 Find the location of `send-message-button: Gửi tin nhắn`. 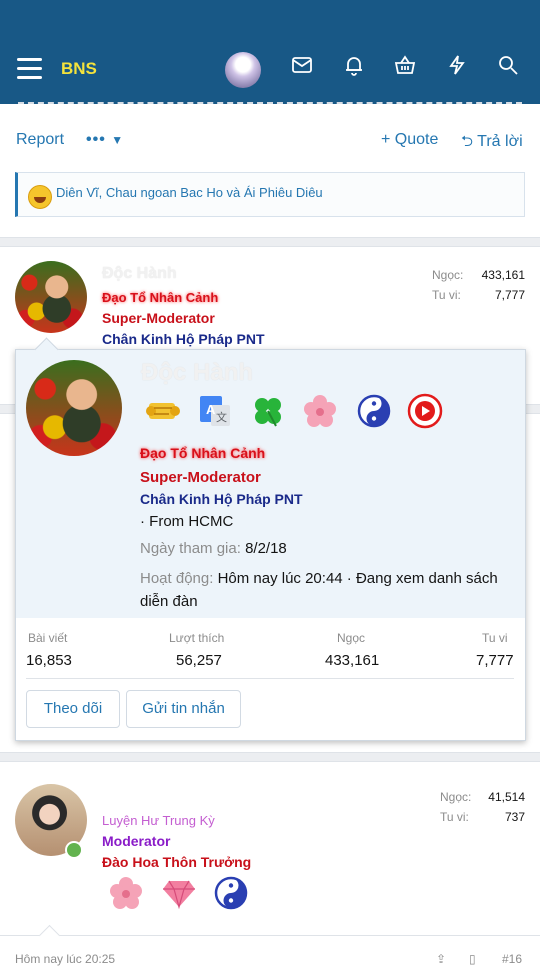

send-message-button: Gửi tin nhắn is located at coordinates (183, 709).